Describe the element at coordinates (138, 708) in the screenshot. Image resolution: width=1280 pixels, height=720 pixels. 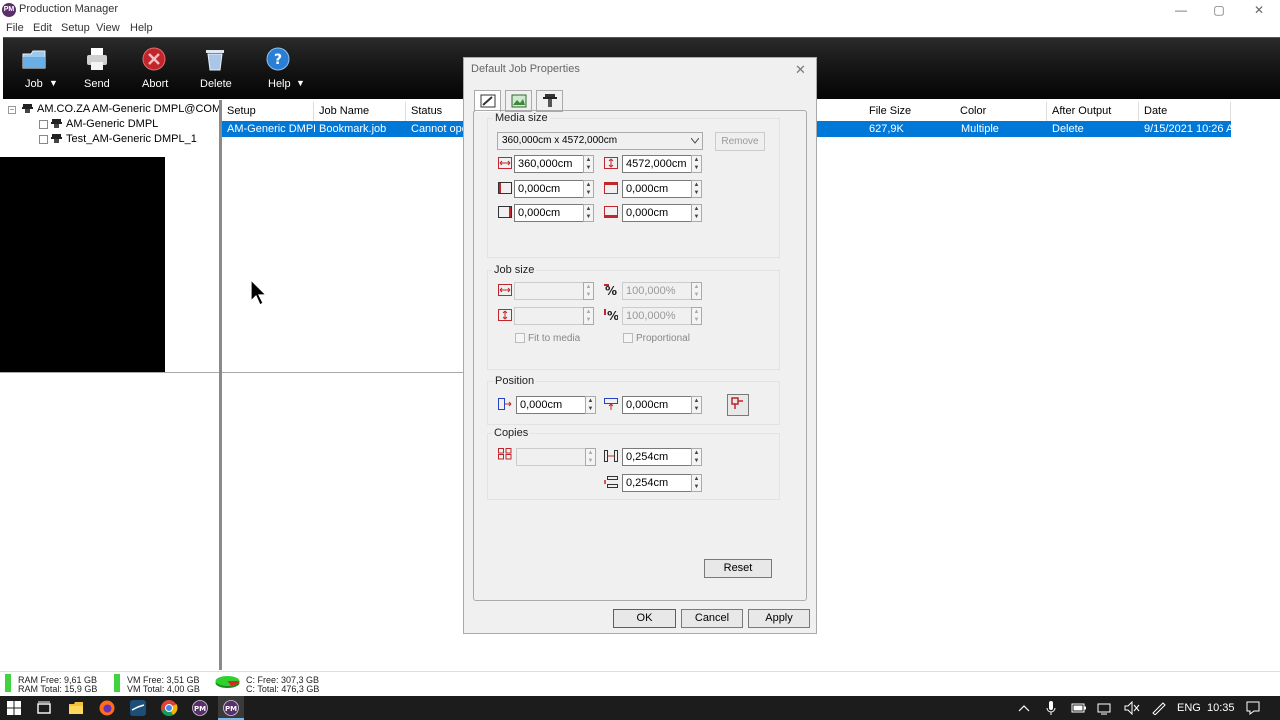
I see `steam-icon` at that location.